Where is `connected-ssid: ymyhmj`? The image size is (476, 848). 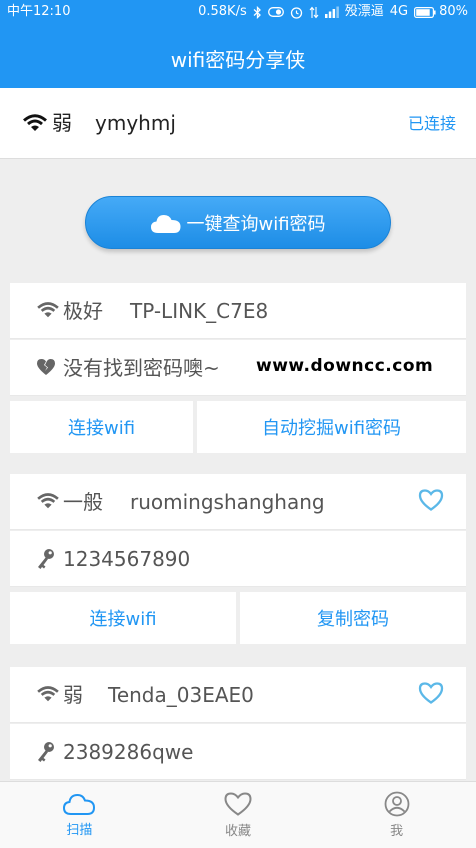
connected-ssid: ymyhmj is located at coordinates (135, 123).